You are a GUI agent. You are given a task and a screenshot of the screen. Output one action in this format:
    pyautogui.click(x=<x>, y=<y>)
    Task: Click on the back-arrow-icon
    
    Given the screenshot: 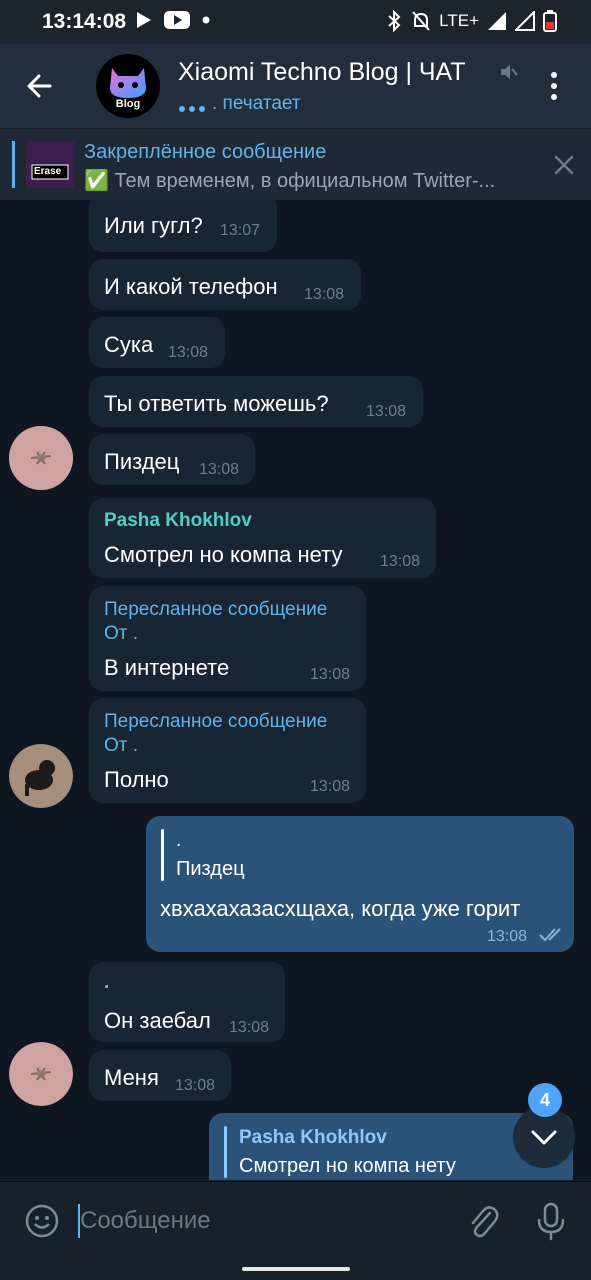 What is the action you would take?
    pyautogui.click(x=42, y=86)
    